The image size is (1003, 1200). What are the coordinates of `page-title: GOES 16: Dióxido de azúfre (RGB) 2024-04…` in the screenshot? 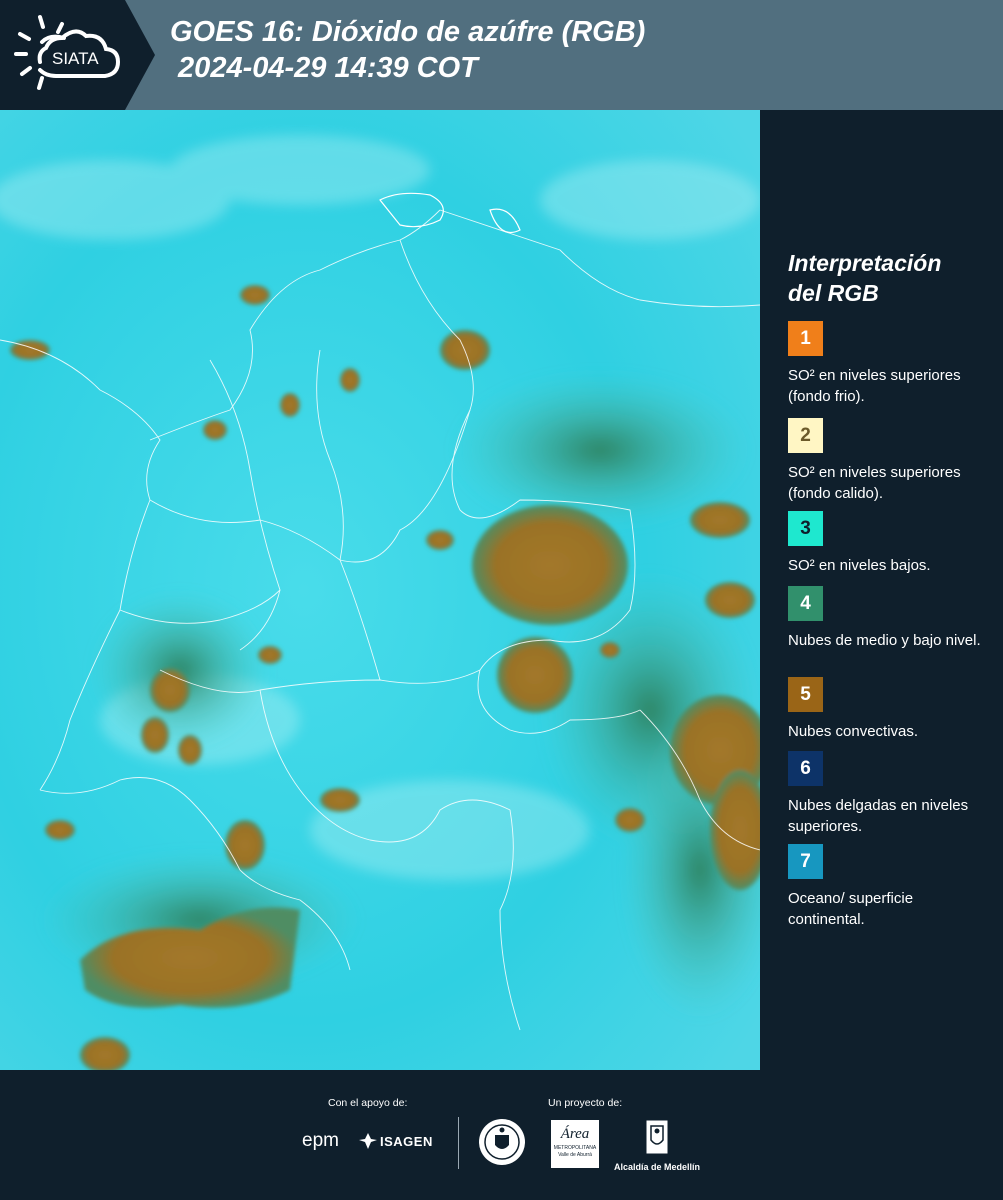 It's located at (407, 50).